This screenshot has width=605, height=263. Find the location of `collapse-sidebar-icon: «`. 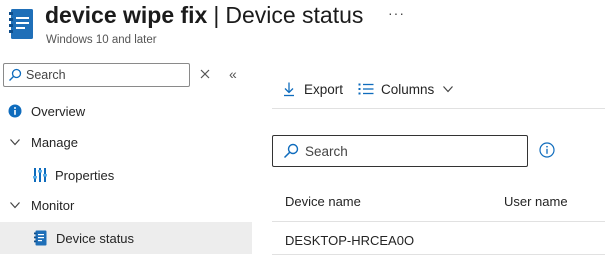

collapse-sidebar-icon: « is located at coordinates (233, 74).